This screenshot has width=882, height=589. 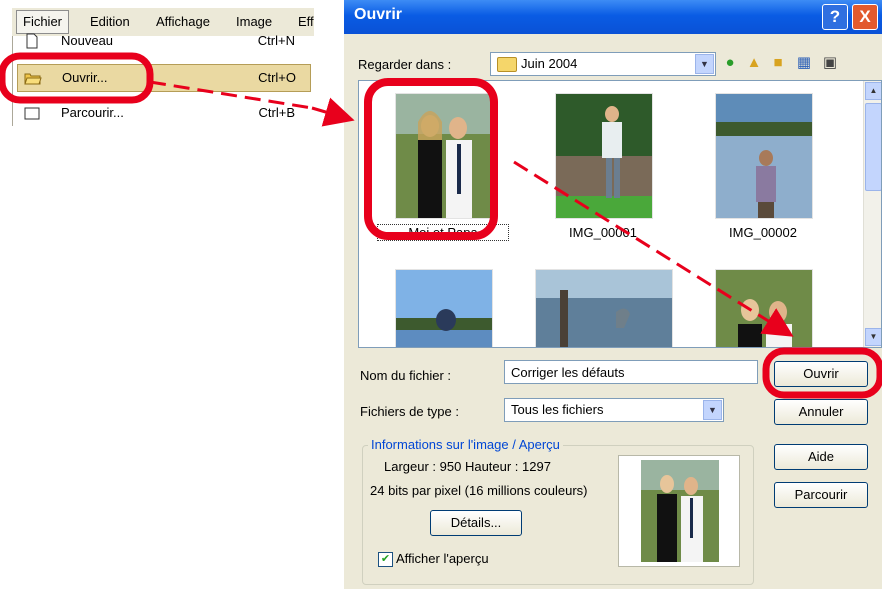 What do you see at coordinates (378, 14) in the screenshot?
I see `dialog-title: Ouvrir` at bounding box center [378, 14].